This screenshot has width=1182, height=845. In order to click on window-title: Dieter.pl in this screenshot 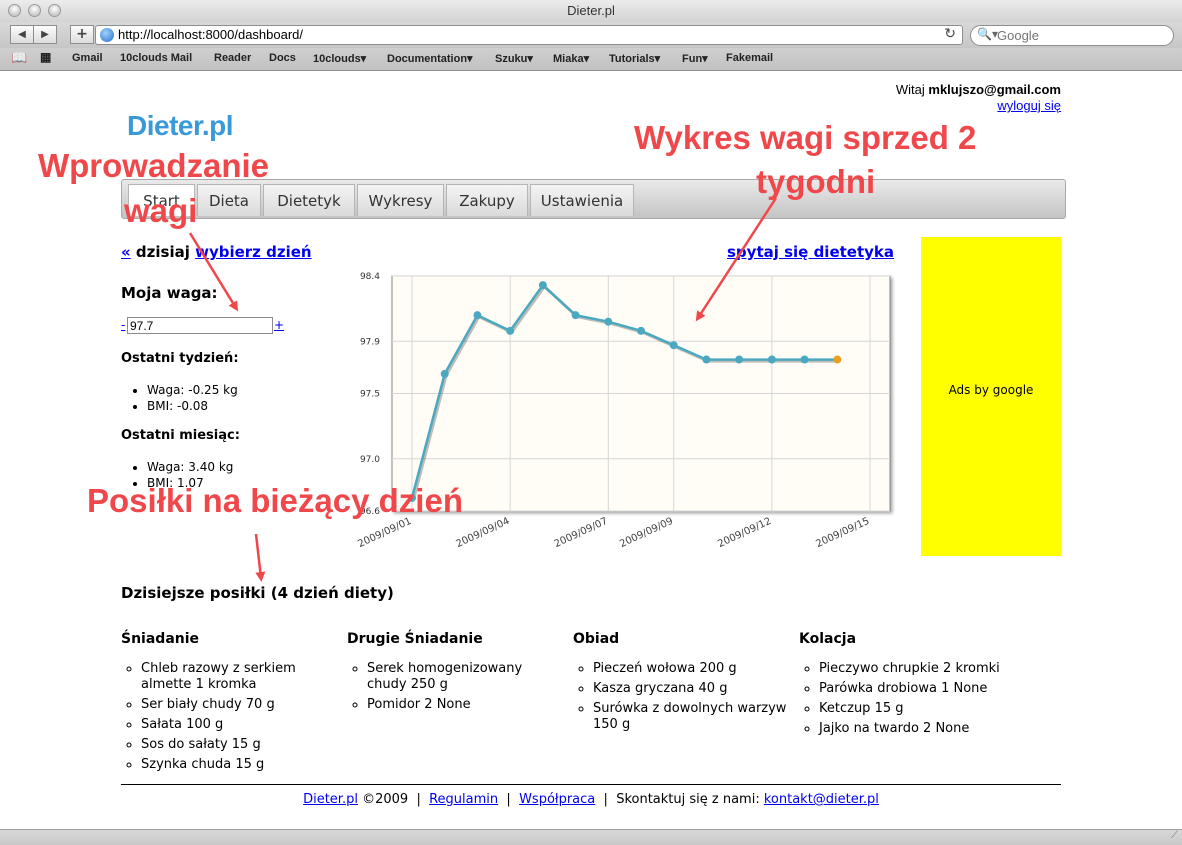, I will do `click(591, 10)`.